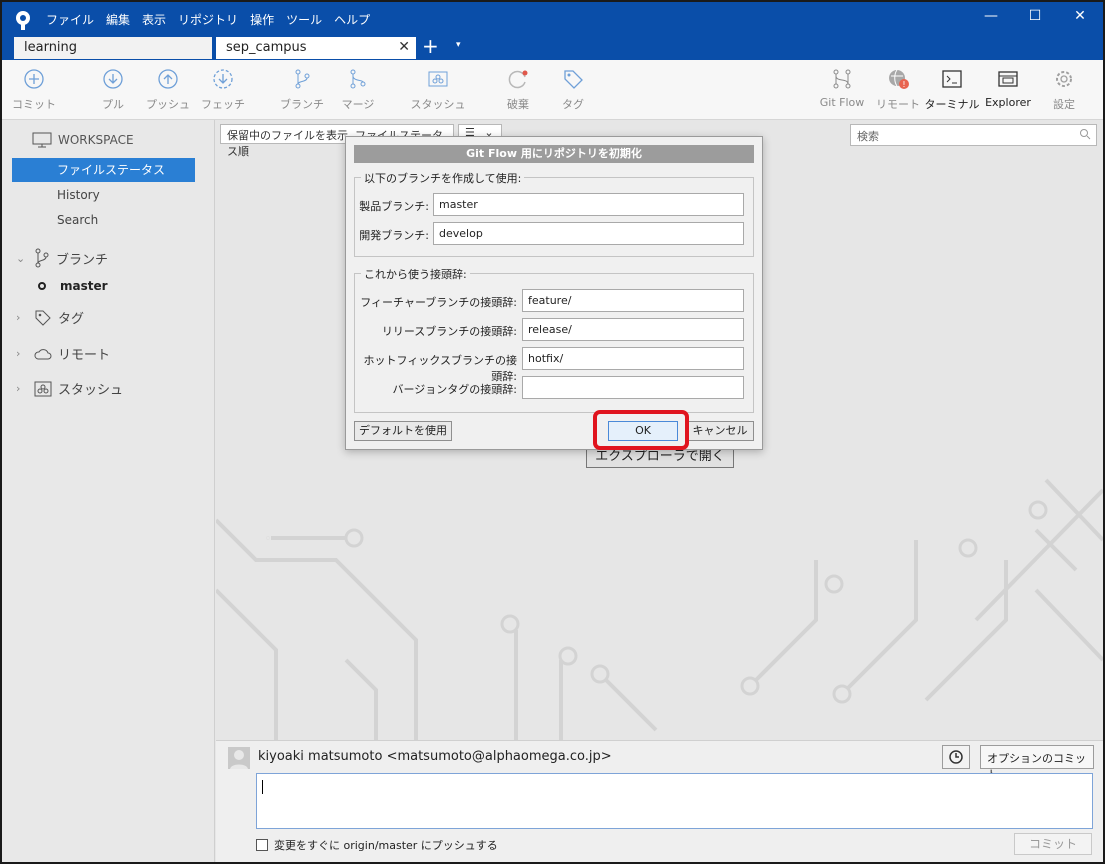 Image resolution: width=1105 pixels, height=864 pixels. I want to click on gitflow-toolbar-button: Git Flow, so click(842, 88).